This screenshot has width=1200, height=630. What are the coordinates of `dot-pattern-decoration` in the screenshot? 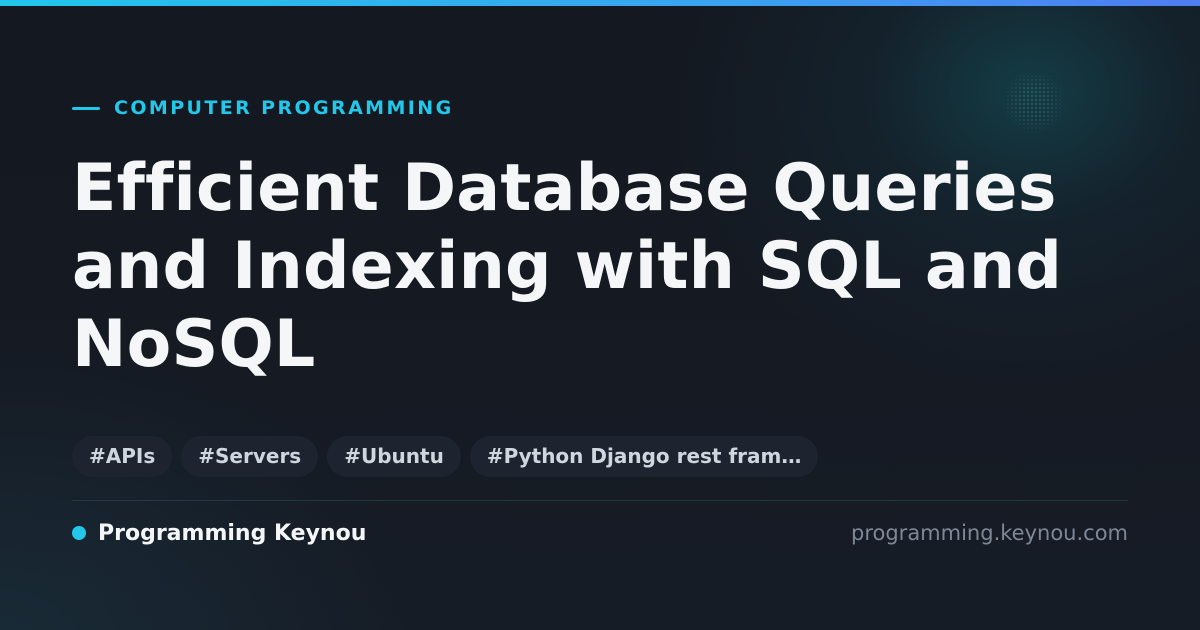 It's located at (1034, 102).